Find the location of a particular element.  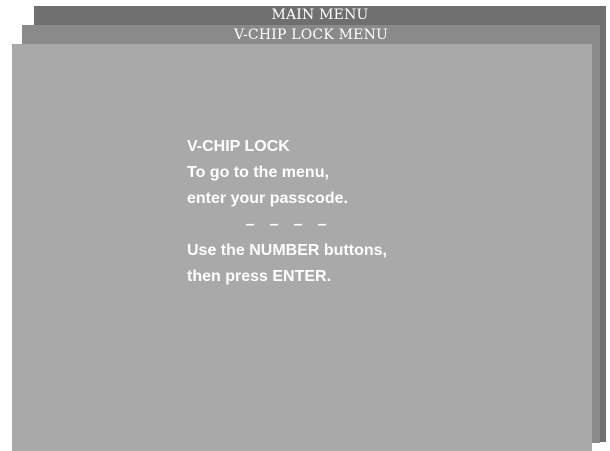

instruction-line-4: then press ENTER. is located at coordinates (259, 276).